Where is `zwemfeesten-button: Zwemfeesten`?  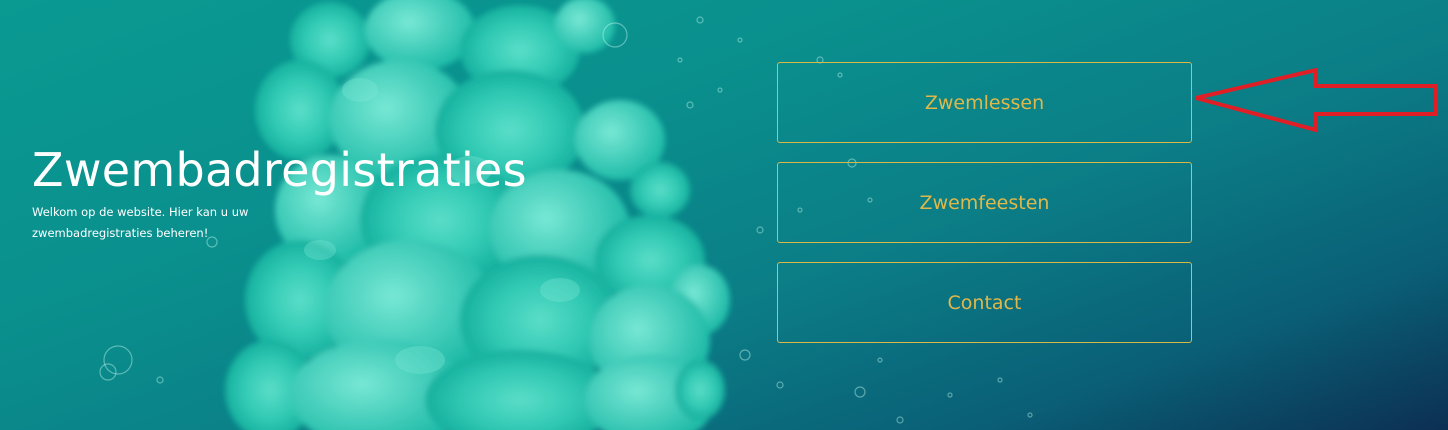 zwemfeesten-button: Zwemfeesten is located at coordinates (984, 202).